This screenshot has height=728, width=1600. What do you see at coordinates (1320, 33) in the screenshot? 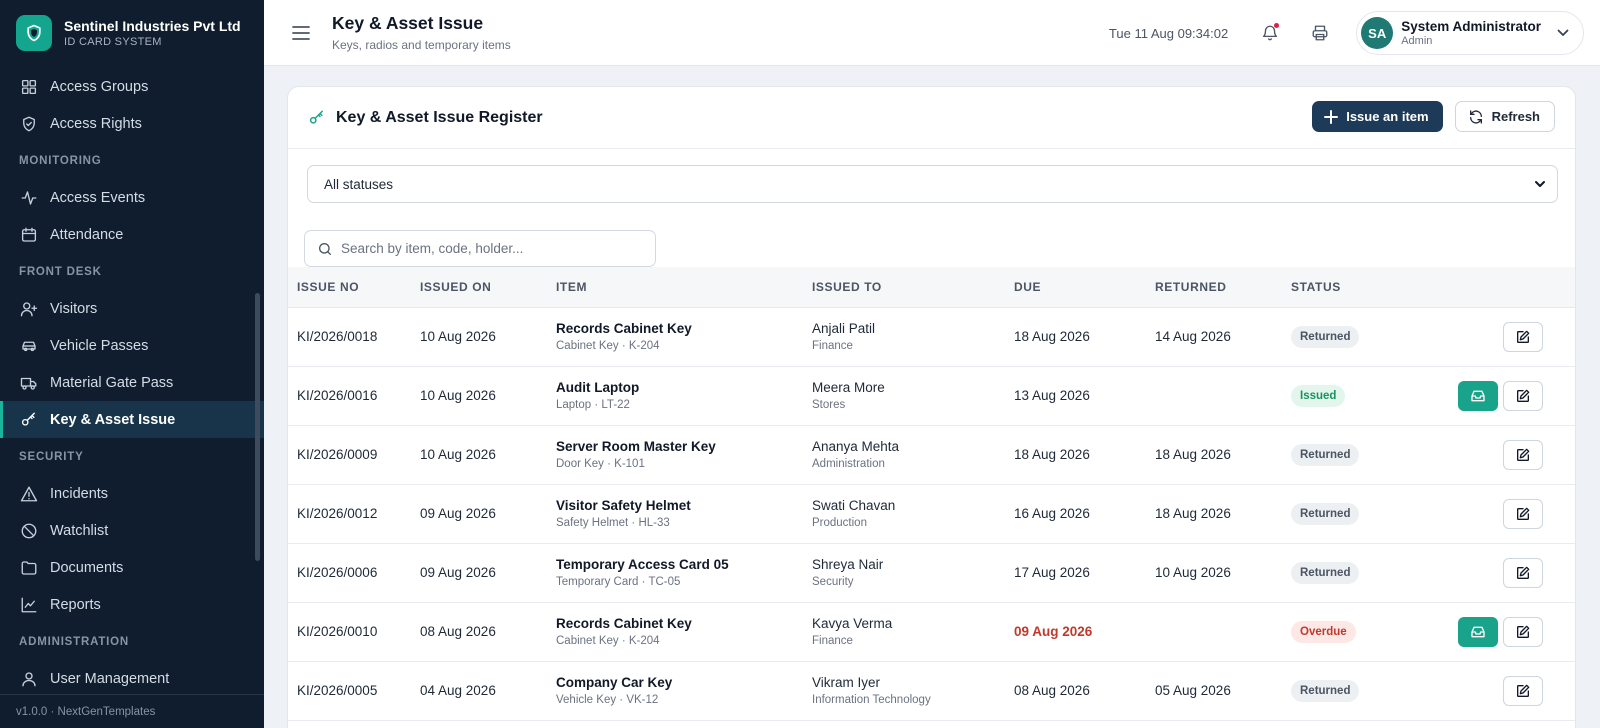
I see `print-icon` at bounding box center [1320, 33].